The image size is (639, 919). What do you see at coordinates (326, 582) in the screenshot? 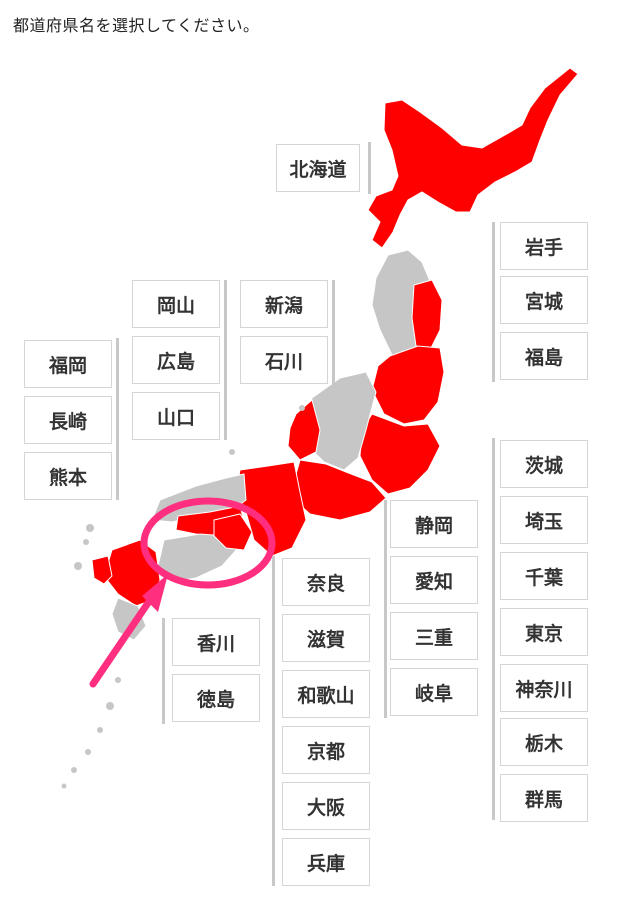
I see `pref-button-nara: 奈良` at bounding box center [326, 582].